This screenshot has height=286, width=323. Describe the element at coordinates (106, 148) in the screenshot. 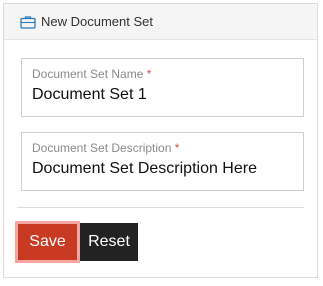

I see `document-set-description-label: Document Set Description *` at that location.